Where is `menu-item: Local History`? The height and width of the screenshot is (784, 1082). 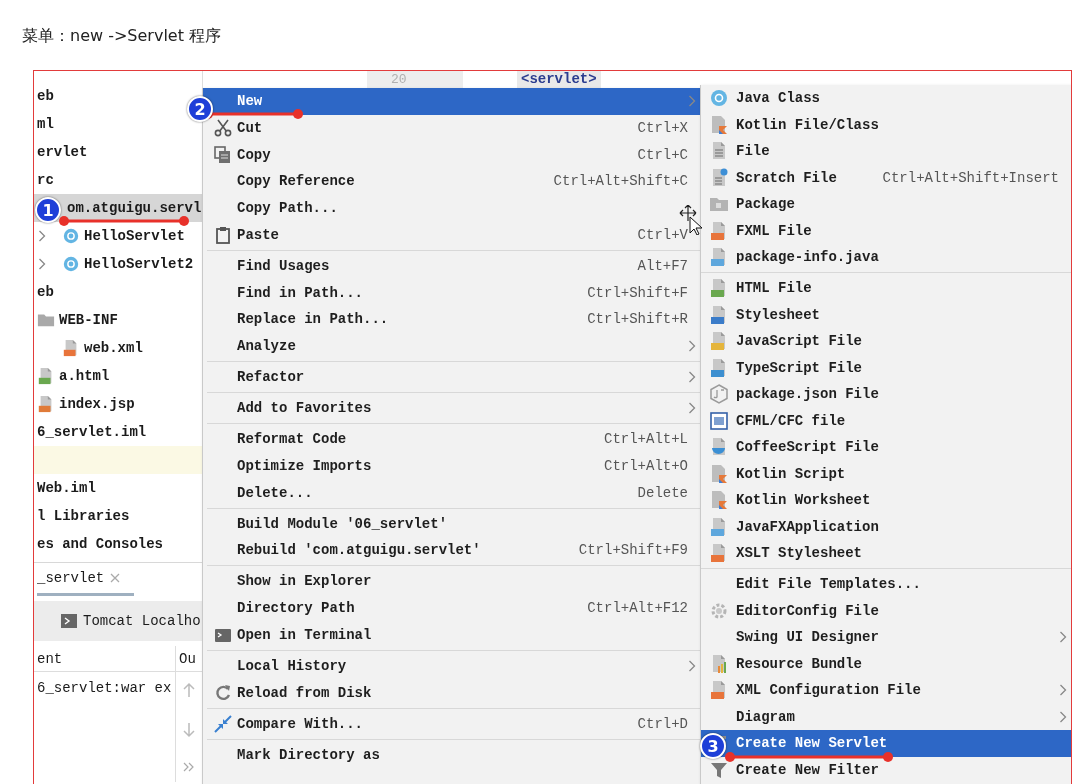
menu-item: Local History is located at coordinates (451, 666).